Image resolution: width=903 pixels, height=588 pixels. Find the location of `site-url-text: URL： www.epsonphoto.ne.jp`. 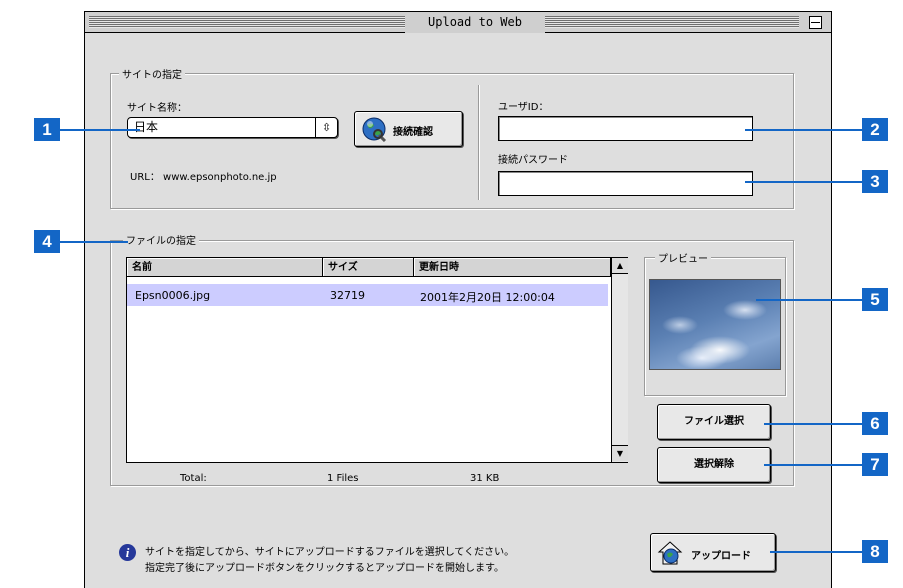

site-url-text: URL： www.epsonphoto.ne.jp is located at coordinates (203, 177).